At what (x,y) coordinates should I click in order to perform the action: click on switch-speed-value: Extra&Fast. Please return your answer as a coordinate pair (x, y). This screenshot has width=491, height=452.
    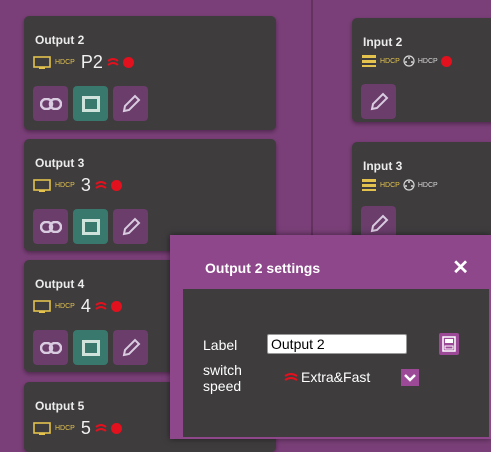
    Looking at the image, I should click on (336, 377).